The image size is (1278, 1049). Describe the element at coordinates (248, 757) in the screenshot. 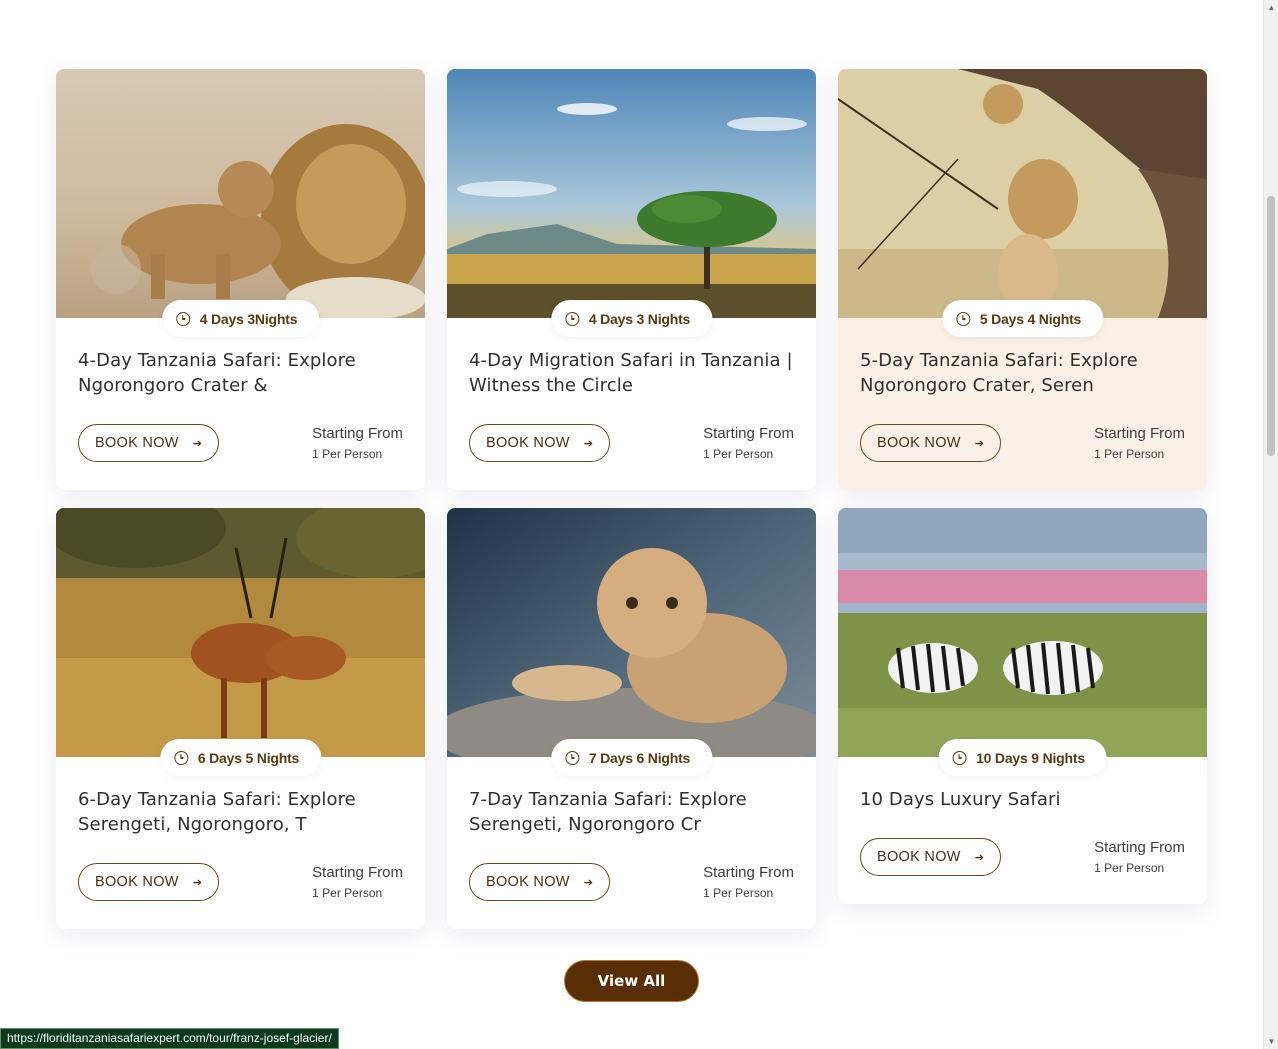

I see `duration-text: 6 Days 5 Nights` at that location.